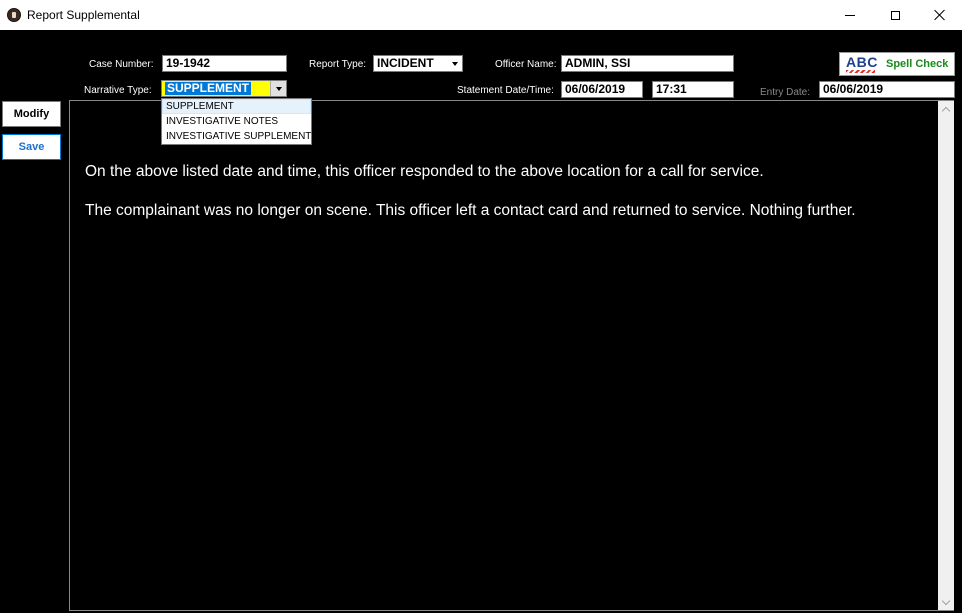 The height and width of the screenshot is (613, 962). I want to click on dropdown-option-investigative-notes: INVESTIGATIVE NOTES, so click(236, 121).